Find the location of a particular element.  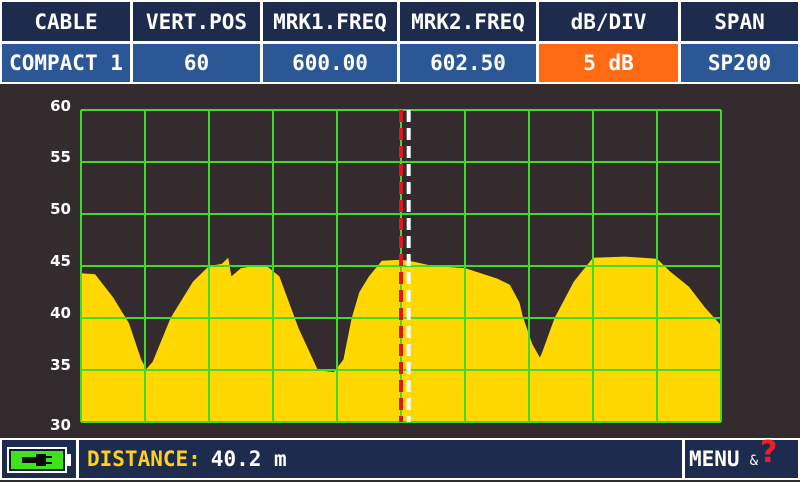

y-tick-label: 45 is located at coordinates (60, 261).